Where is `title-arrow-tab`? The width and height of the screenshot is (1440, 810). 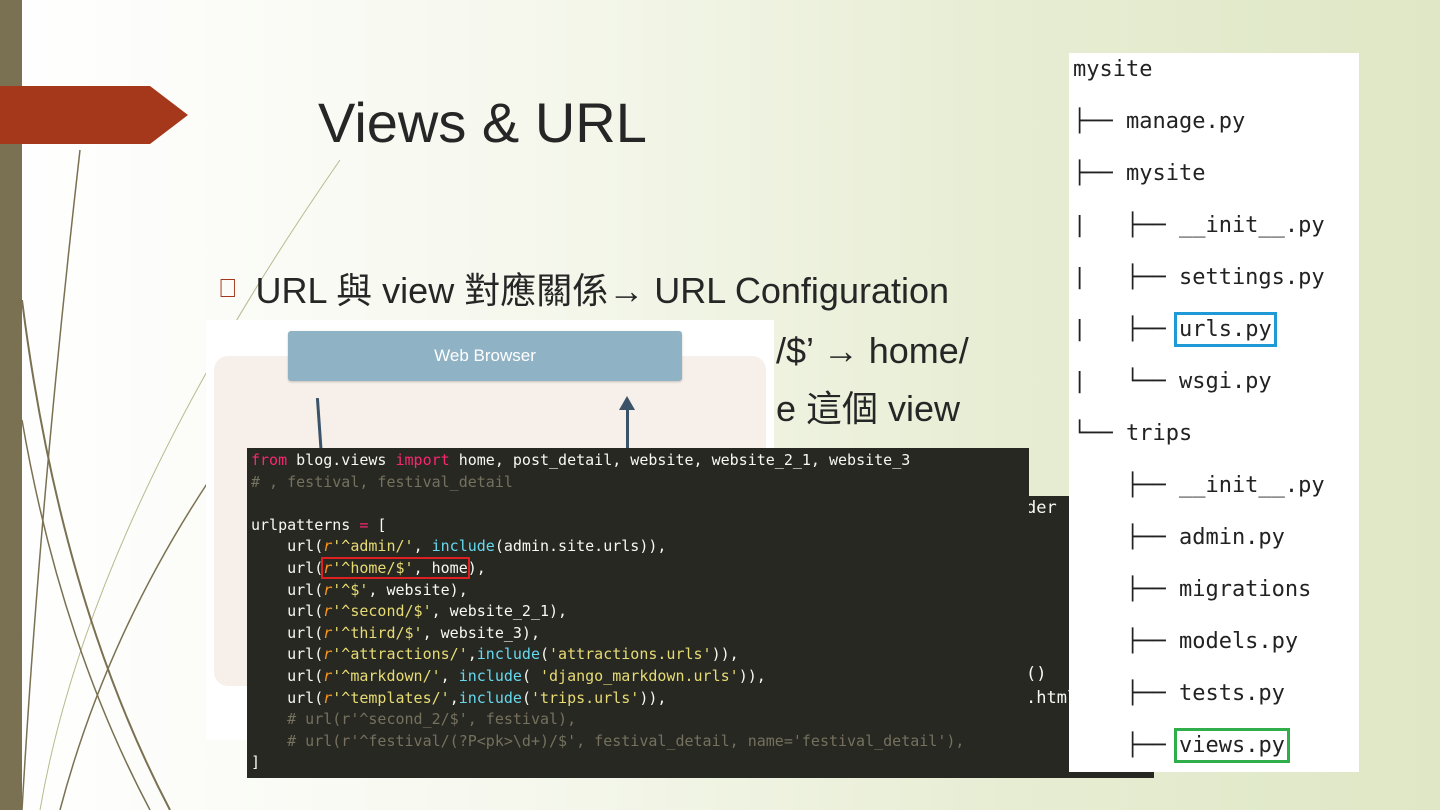 title-arrow-tab is located at coordinates (94, 115).